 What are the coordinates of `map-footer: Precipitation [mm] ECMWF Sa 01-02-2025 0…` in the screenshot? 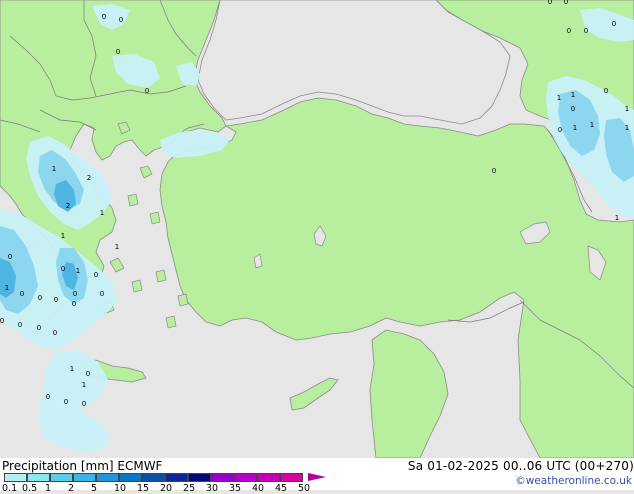 It's located at (317, 476).